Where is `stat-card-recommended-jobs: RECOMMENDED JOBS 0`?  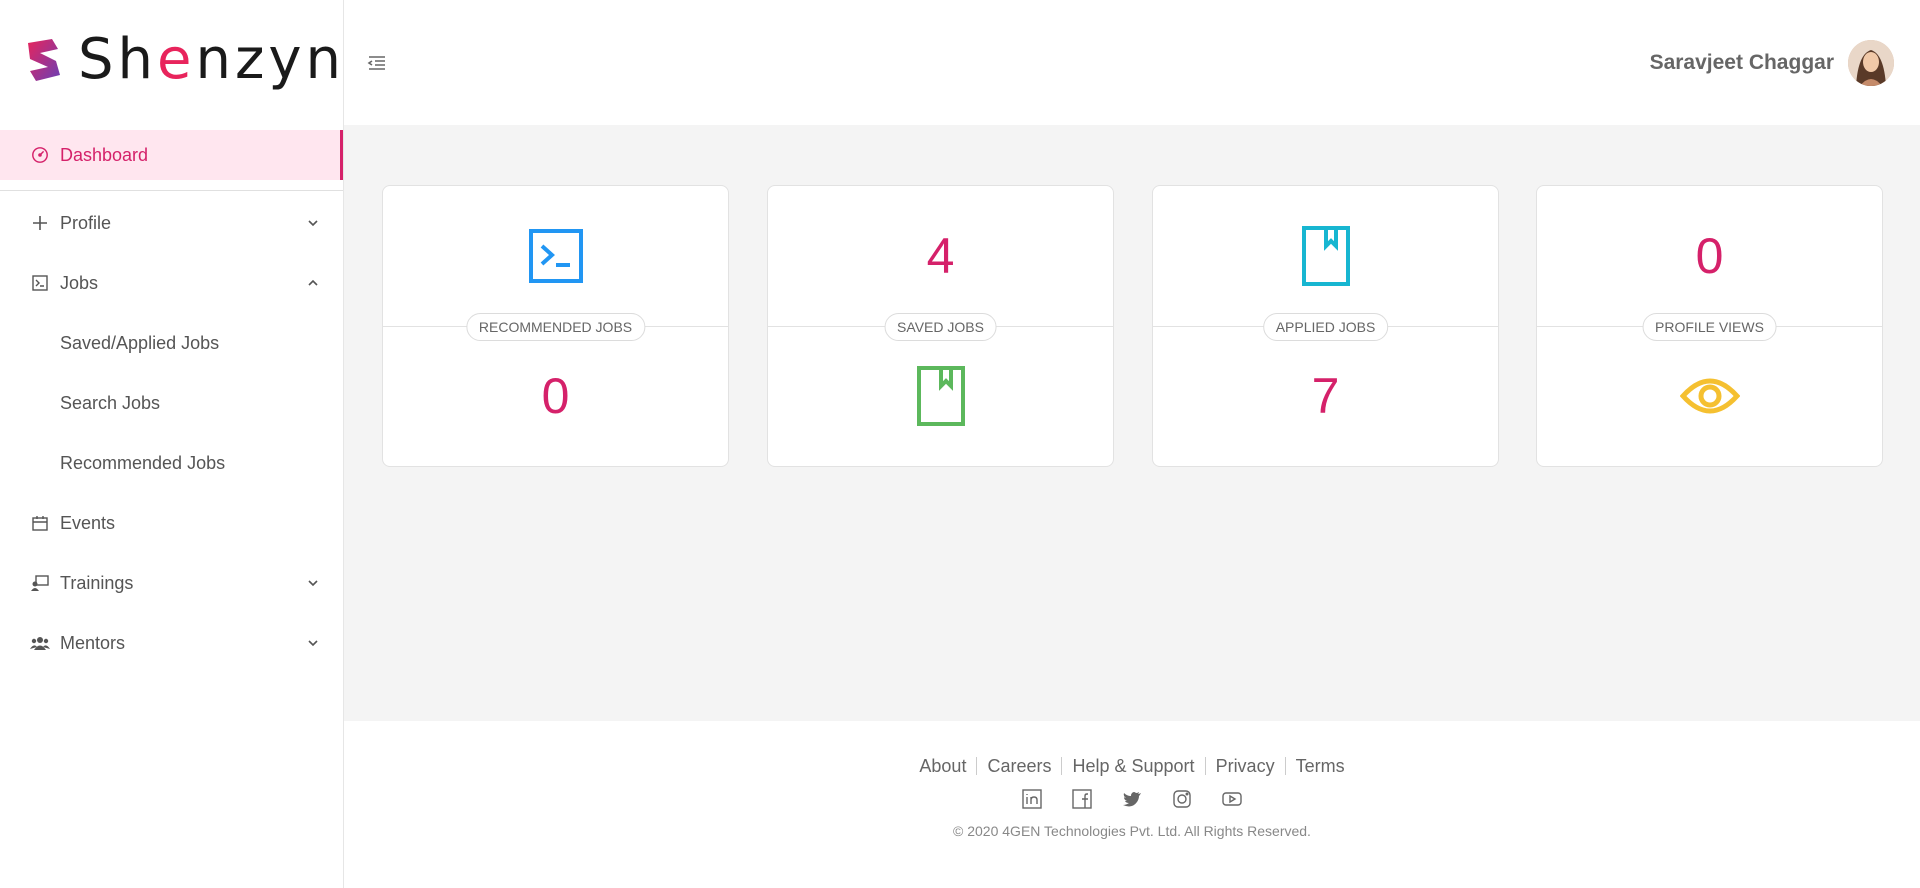
stat-card-recommended-jobs: RECOMMENDED JOBS 0 is located at coordinates (555, 326).